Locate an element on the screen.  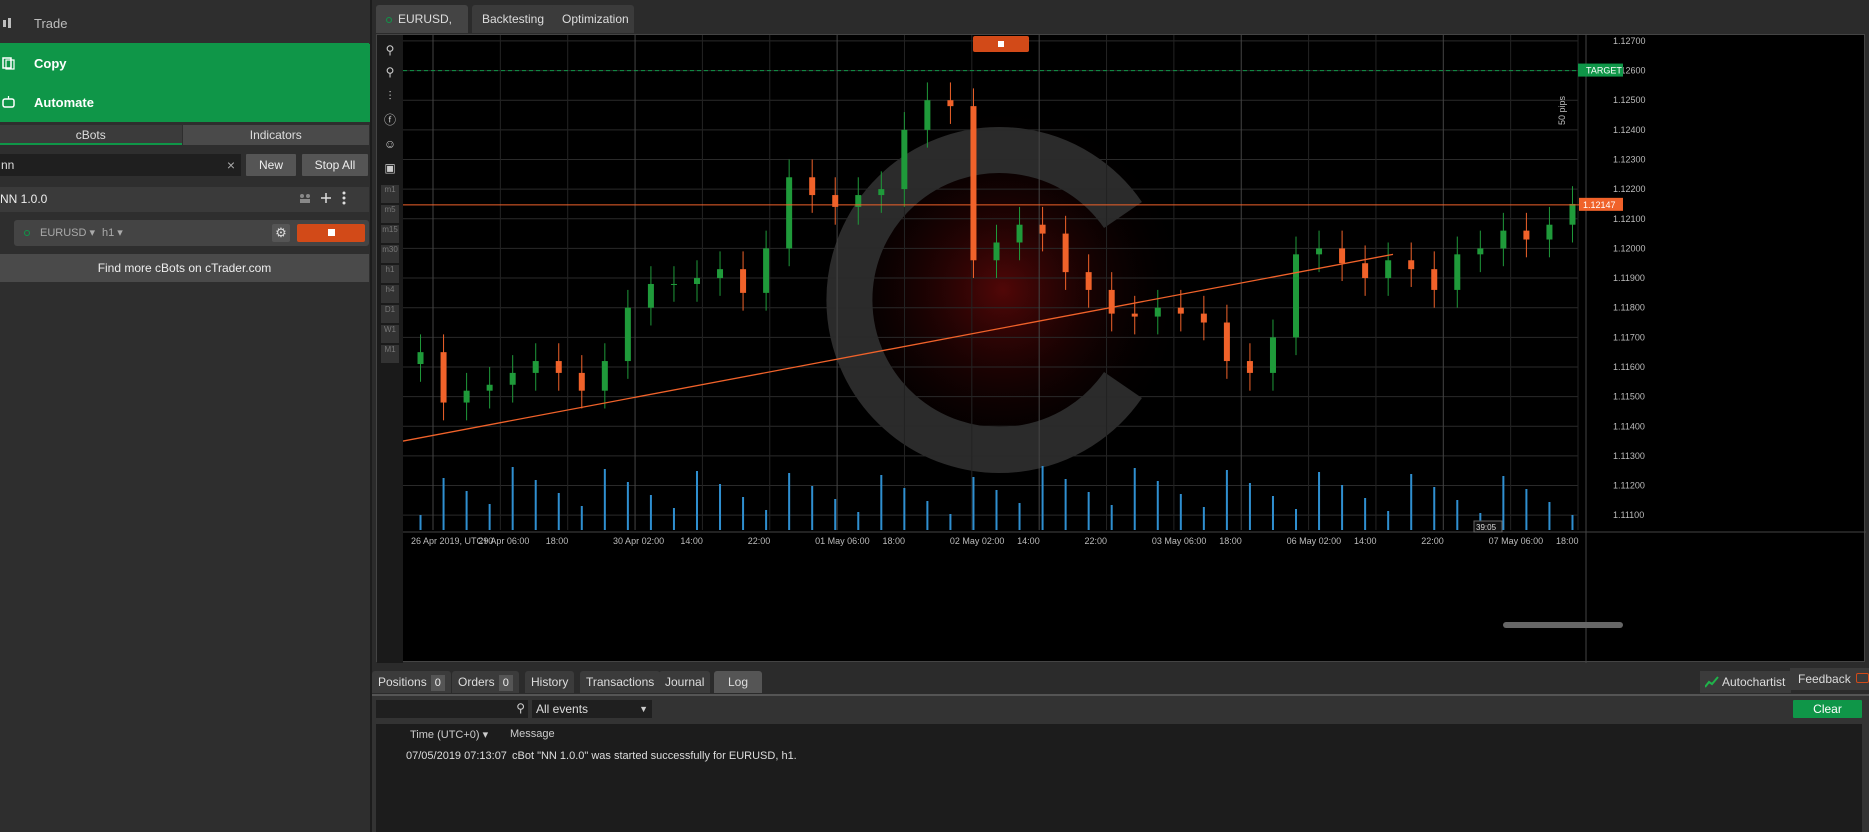
timeframe-button-m15: m15 is located at coordinates (390, 234).